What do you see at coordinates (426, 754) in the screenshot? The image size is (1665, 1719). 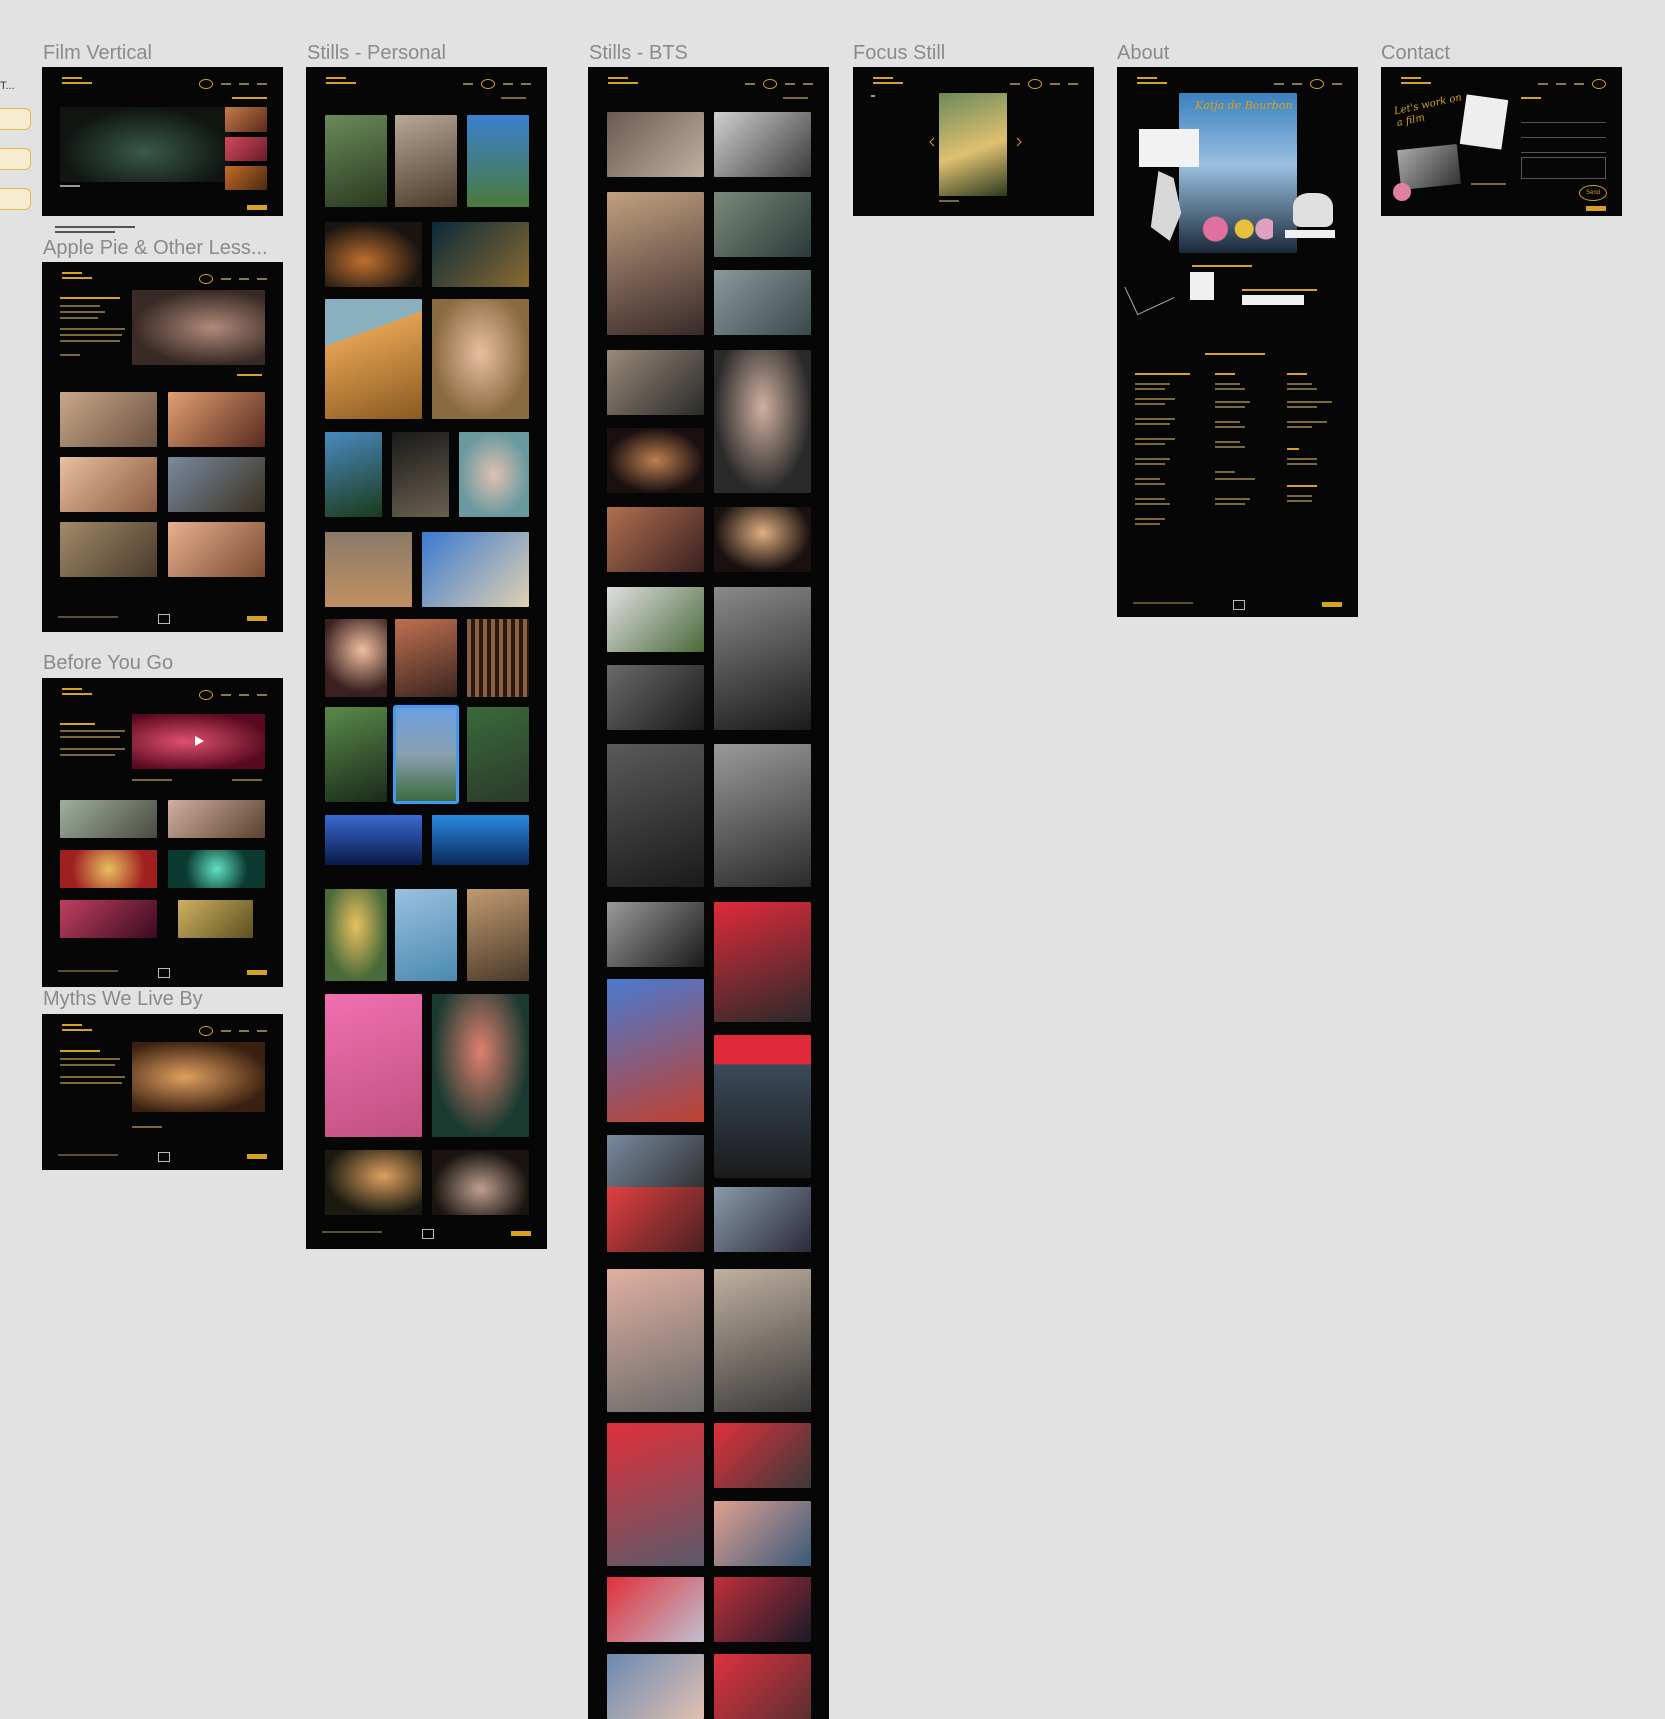 I see `still-image-selected` at bounding box center [426, 754].